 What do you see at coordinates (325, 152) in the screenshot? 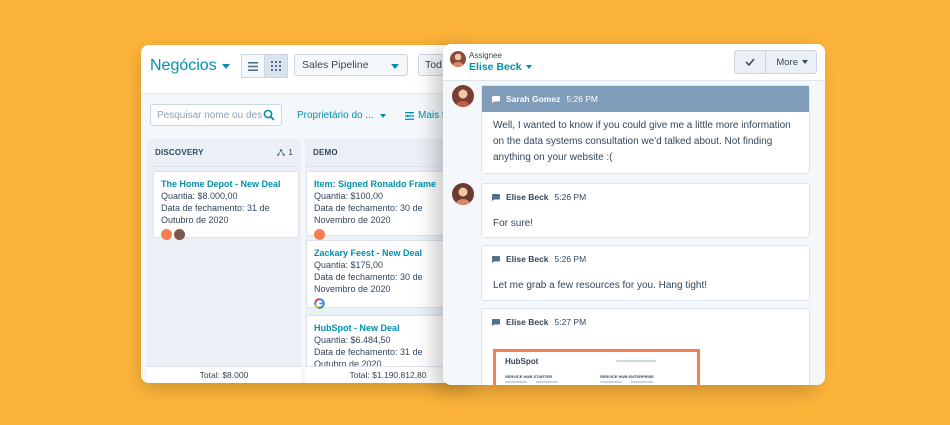
I see `column-title: DEMO` at bounding box center [325, 152].